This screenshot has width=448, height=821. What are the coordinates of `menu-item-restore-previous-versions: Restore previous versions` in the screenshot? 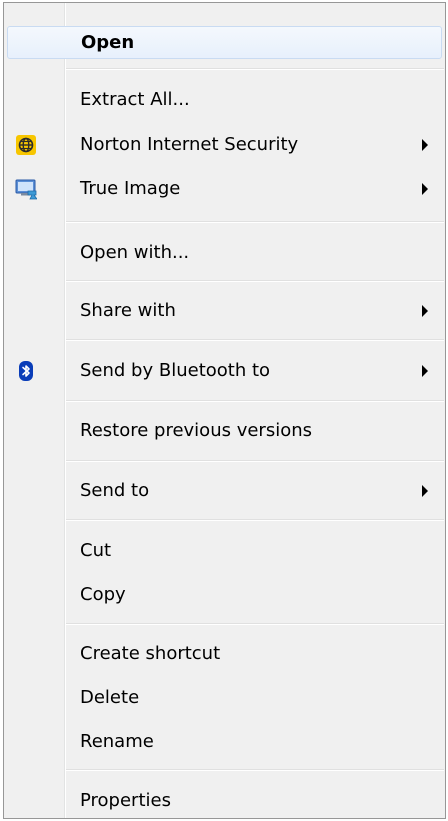 It's located at (224, 430).